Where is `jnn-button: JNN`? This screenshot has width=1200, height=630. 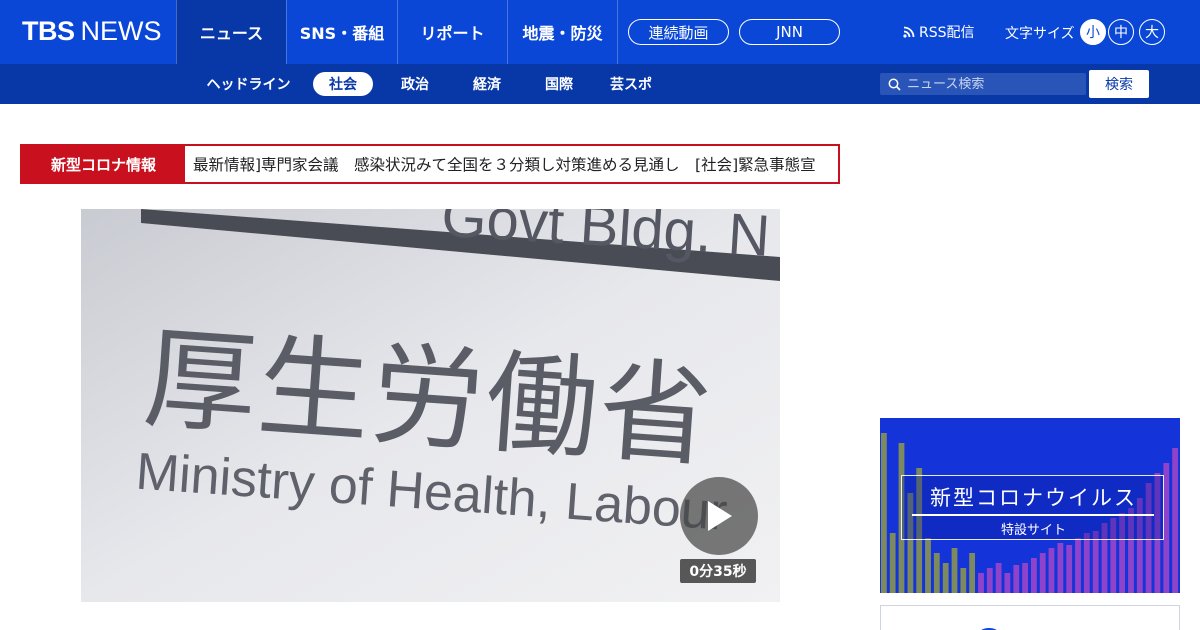
jnn-button: JNN is located at coordinates (789, 32).